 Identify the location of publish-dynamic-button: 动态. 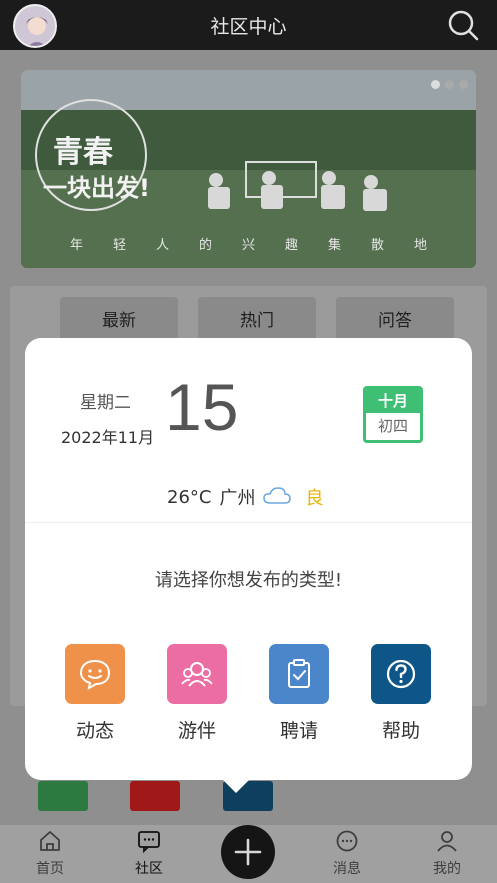
(95, 693).